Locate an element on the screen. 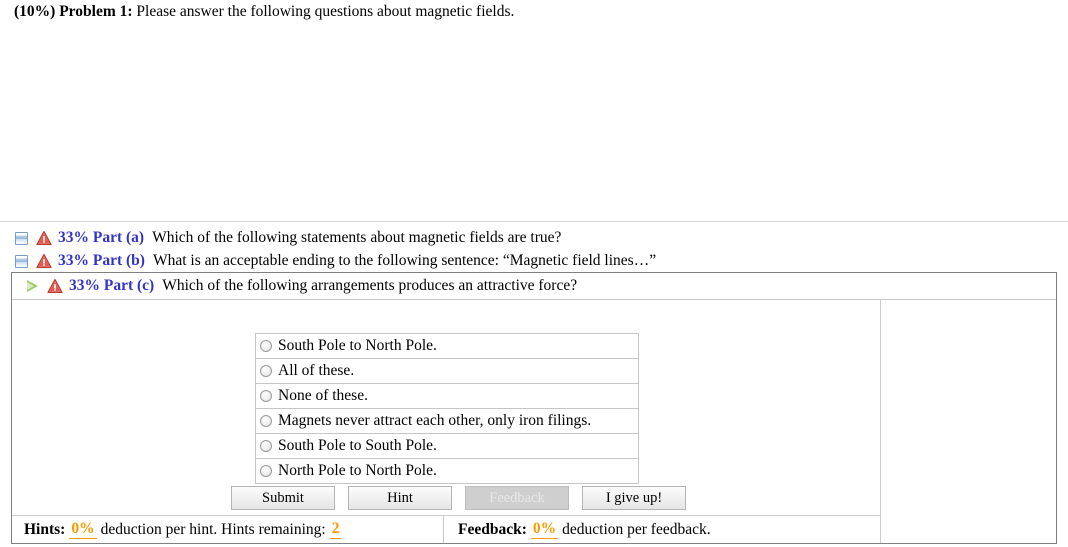  problem-number: Problem 1: is located at coordinates (96, 11).